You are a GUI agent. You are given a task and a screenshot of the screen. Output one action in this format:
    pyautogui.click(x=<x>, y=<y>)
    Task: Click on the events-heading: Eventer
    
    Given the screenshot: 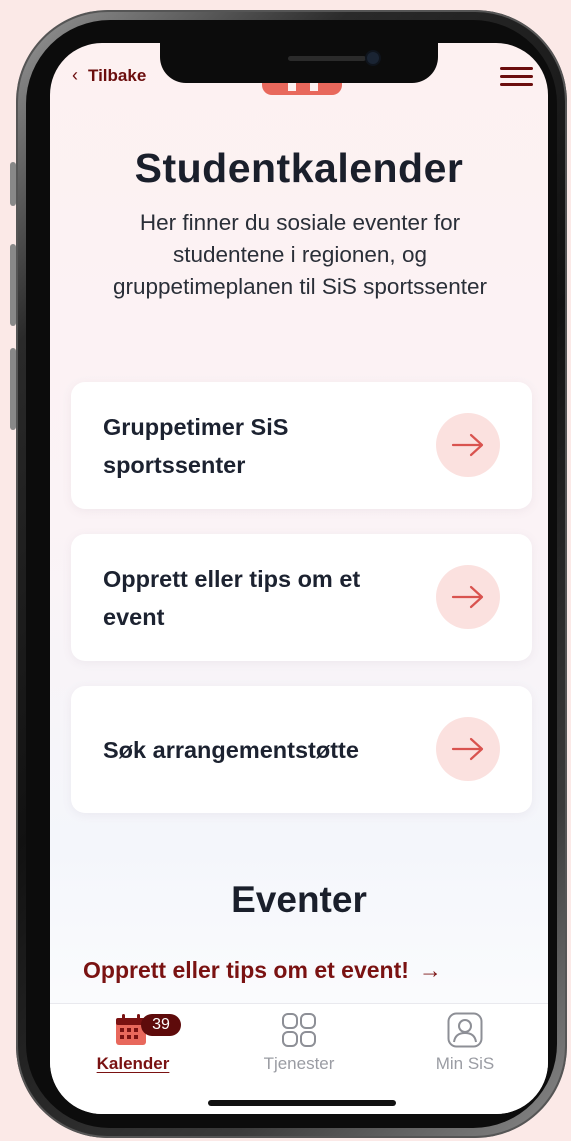 What is the action you would take?
    pyautogui.click(x=299, y=900)
    